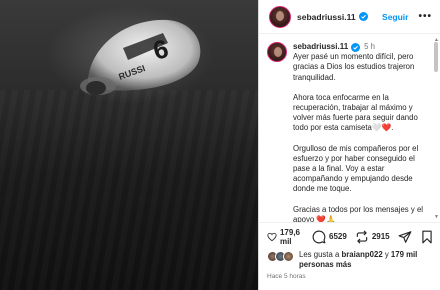 This screenshot has width=440, height=290. I want to click on caption-avatar, so click(277, 52).